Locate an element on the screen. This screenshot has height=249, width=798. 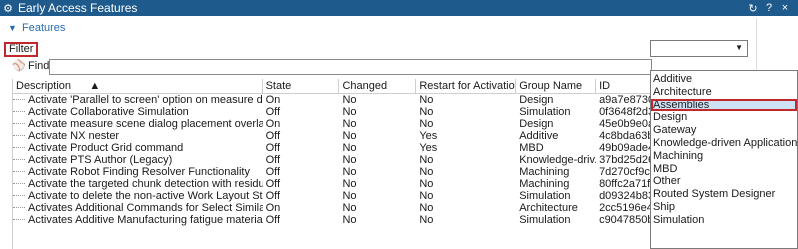
cell-id: 45e0b9e0a65 is located at coordinates (625, 124).